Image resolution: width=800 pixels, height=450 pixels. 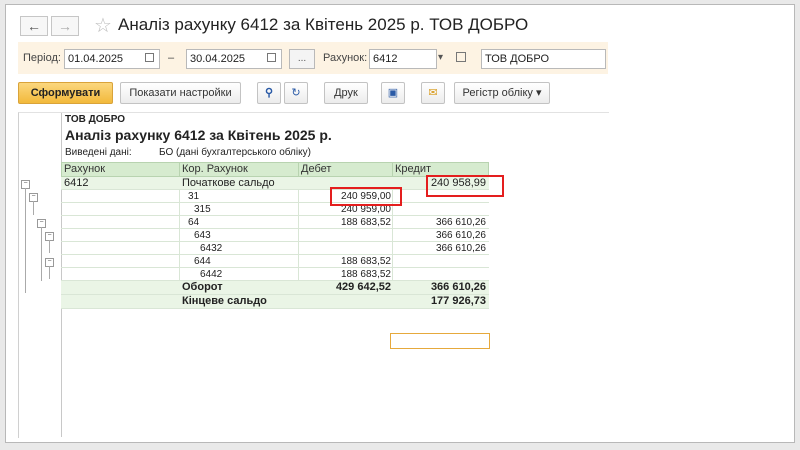 I want to click on cell-cursor, so click(x=440, y=341).